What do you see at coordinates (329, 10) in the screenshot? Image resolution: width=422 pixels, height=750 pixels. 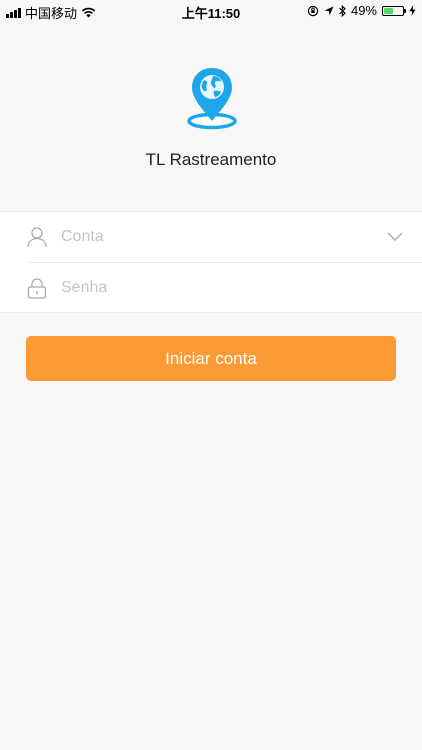 I see `location-icon` at bounding box center [329, 10].